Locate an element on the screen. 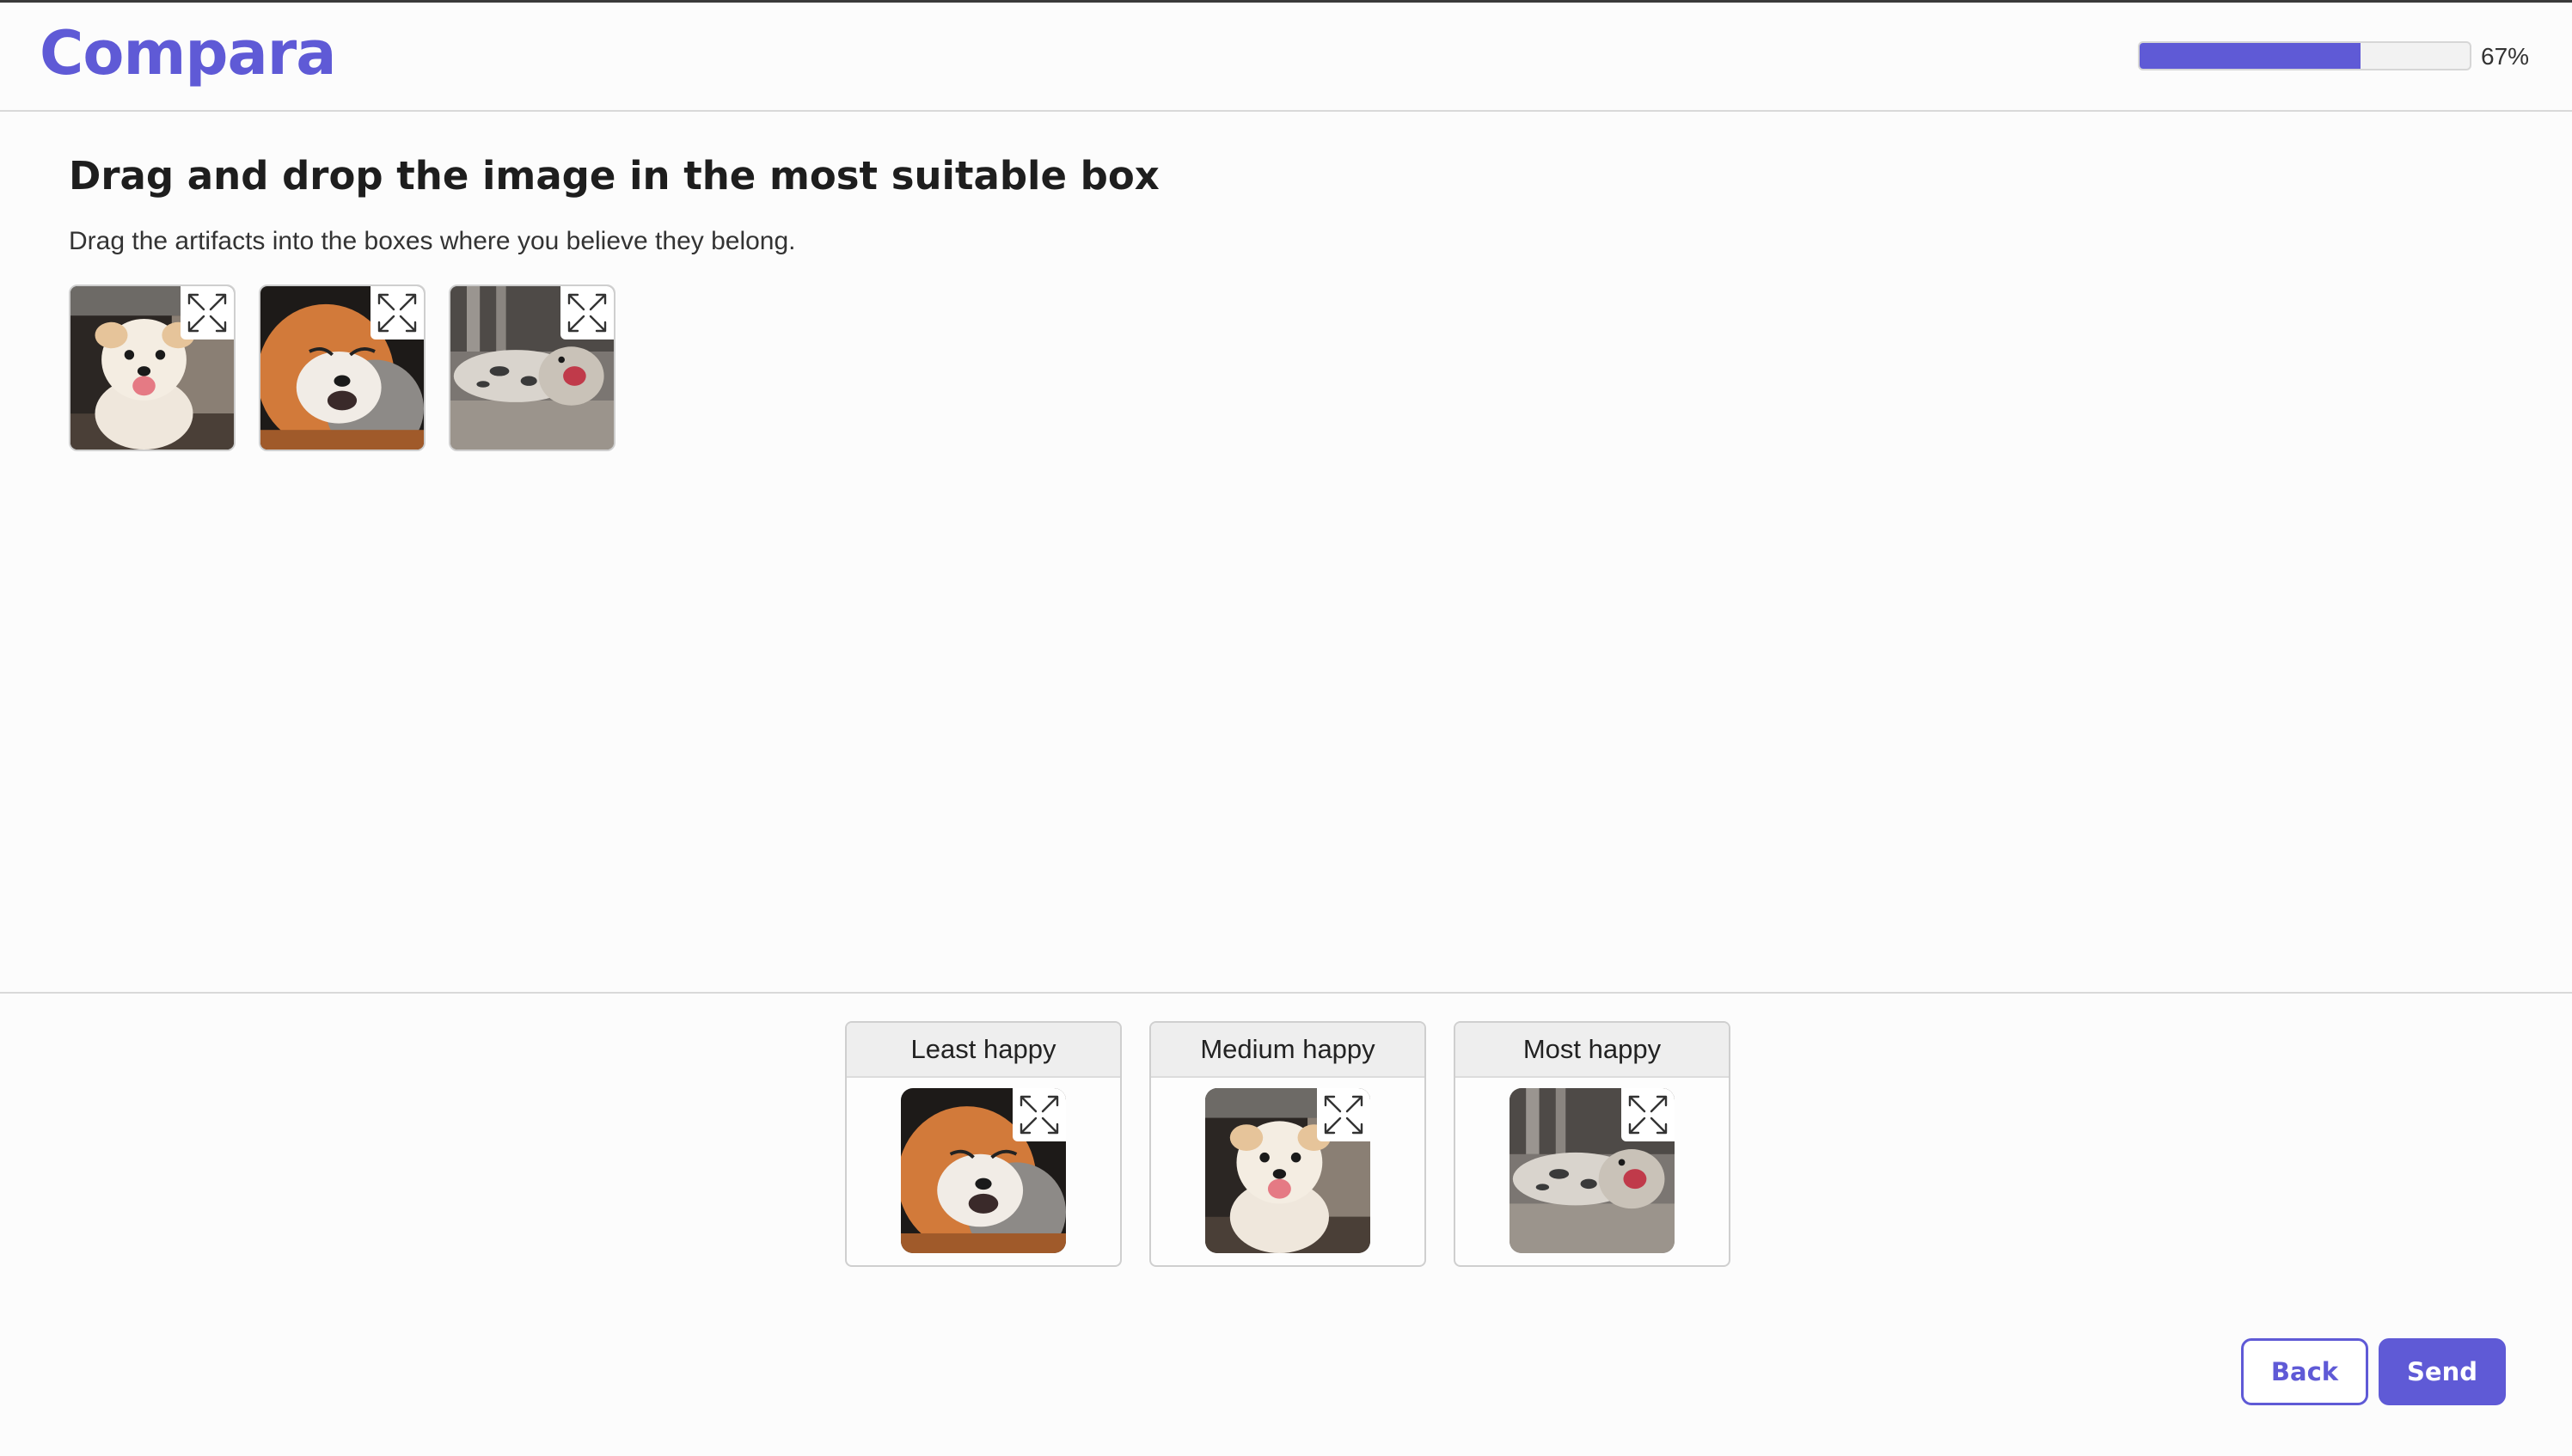  placed-artifact-dog is located at coordinates (1287, 1171).